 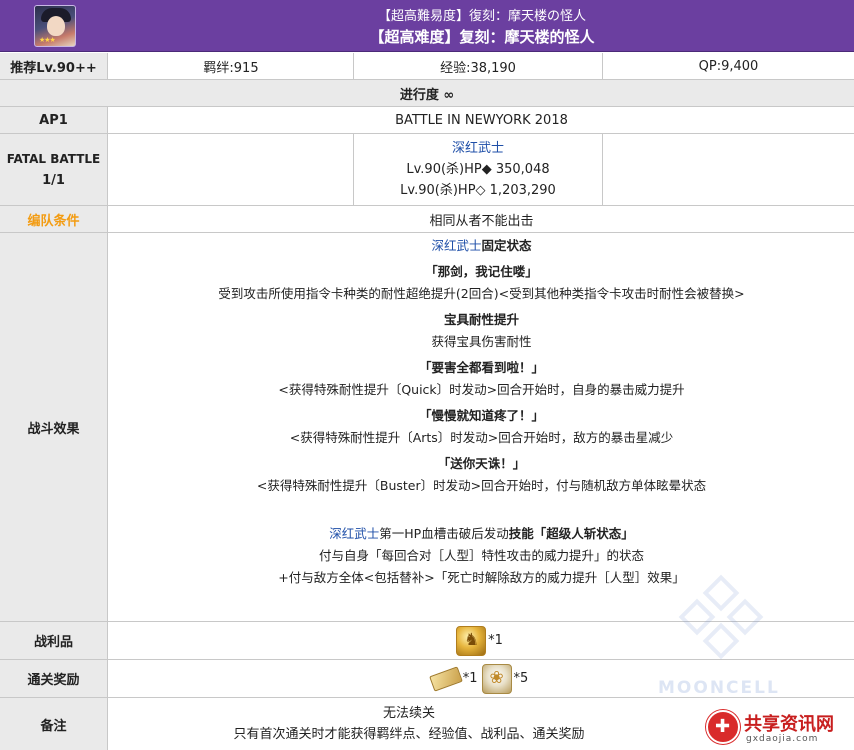 I want to click on clear-reward-label: 通关奖励, so click(x=54, y=678).